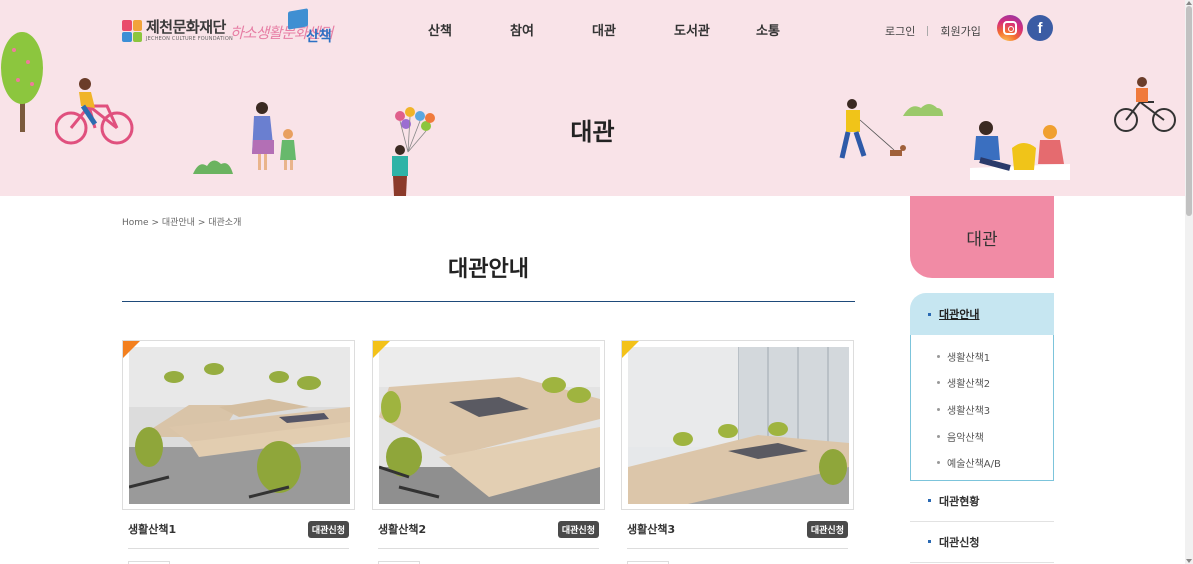 This screenshot has height=564, width=1193. Describe the element at coordinates (286, 27) in the screenshot. I see `center-logo: 하소생활문화센터 산책` at that location.